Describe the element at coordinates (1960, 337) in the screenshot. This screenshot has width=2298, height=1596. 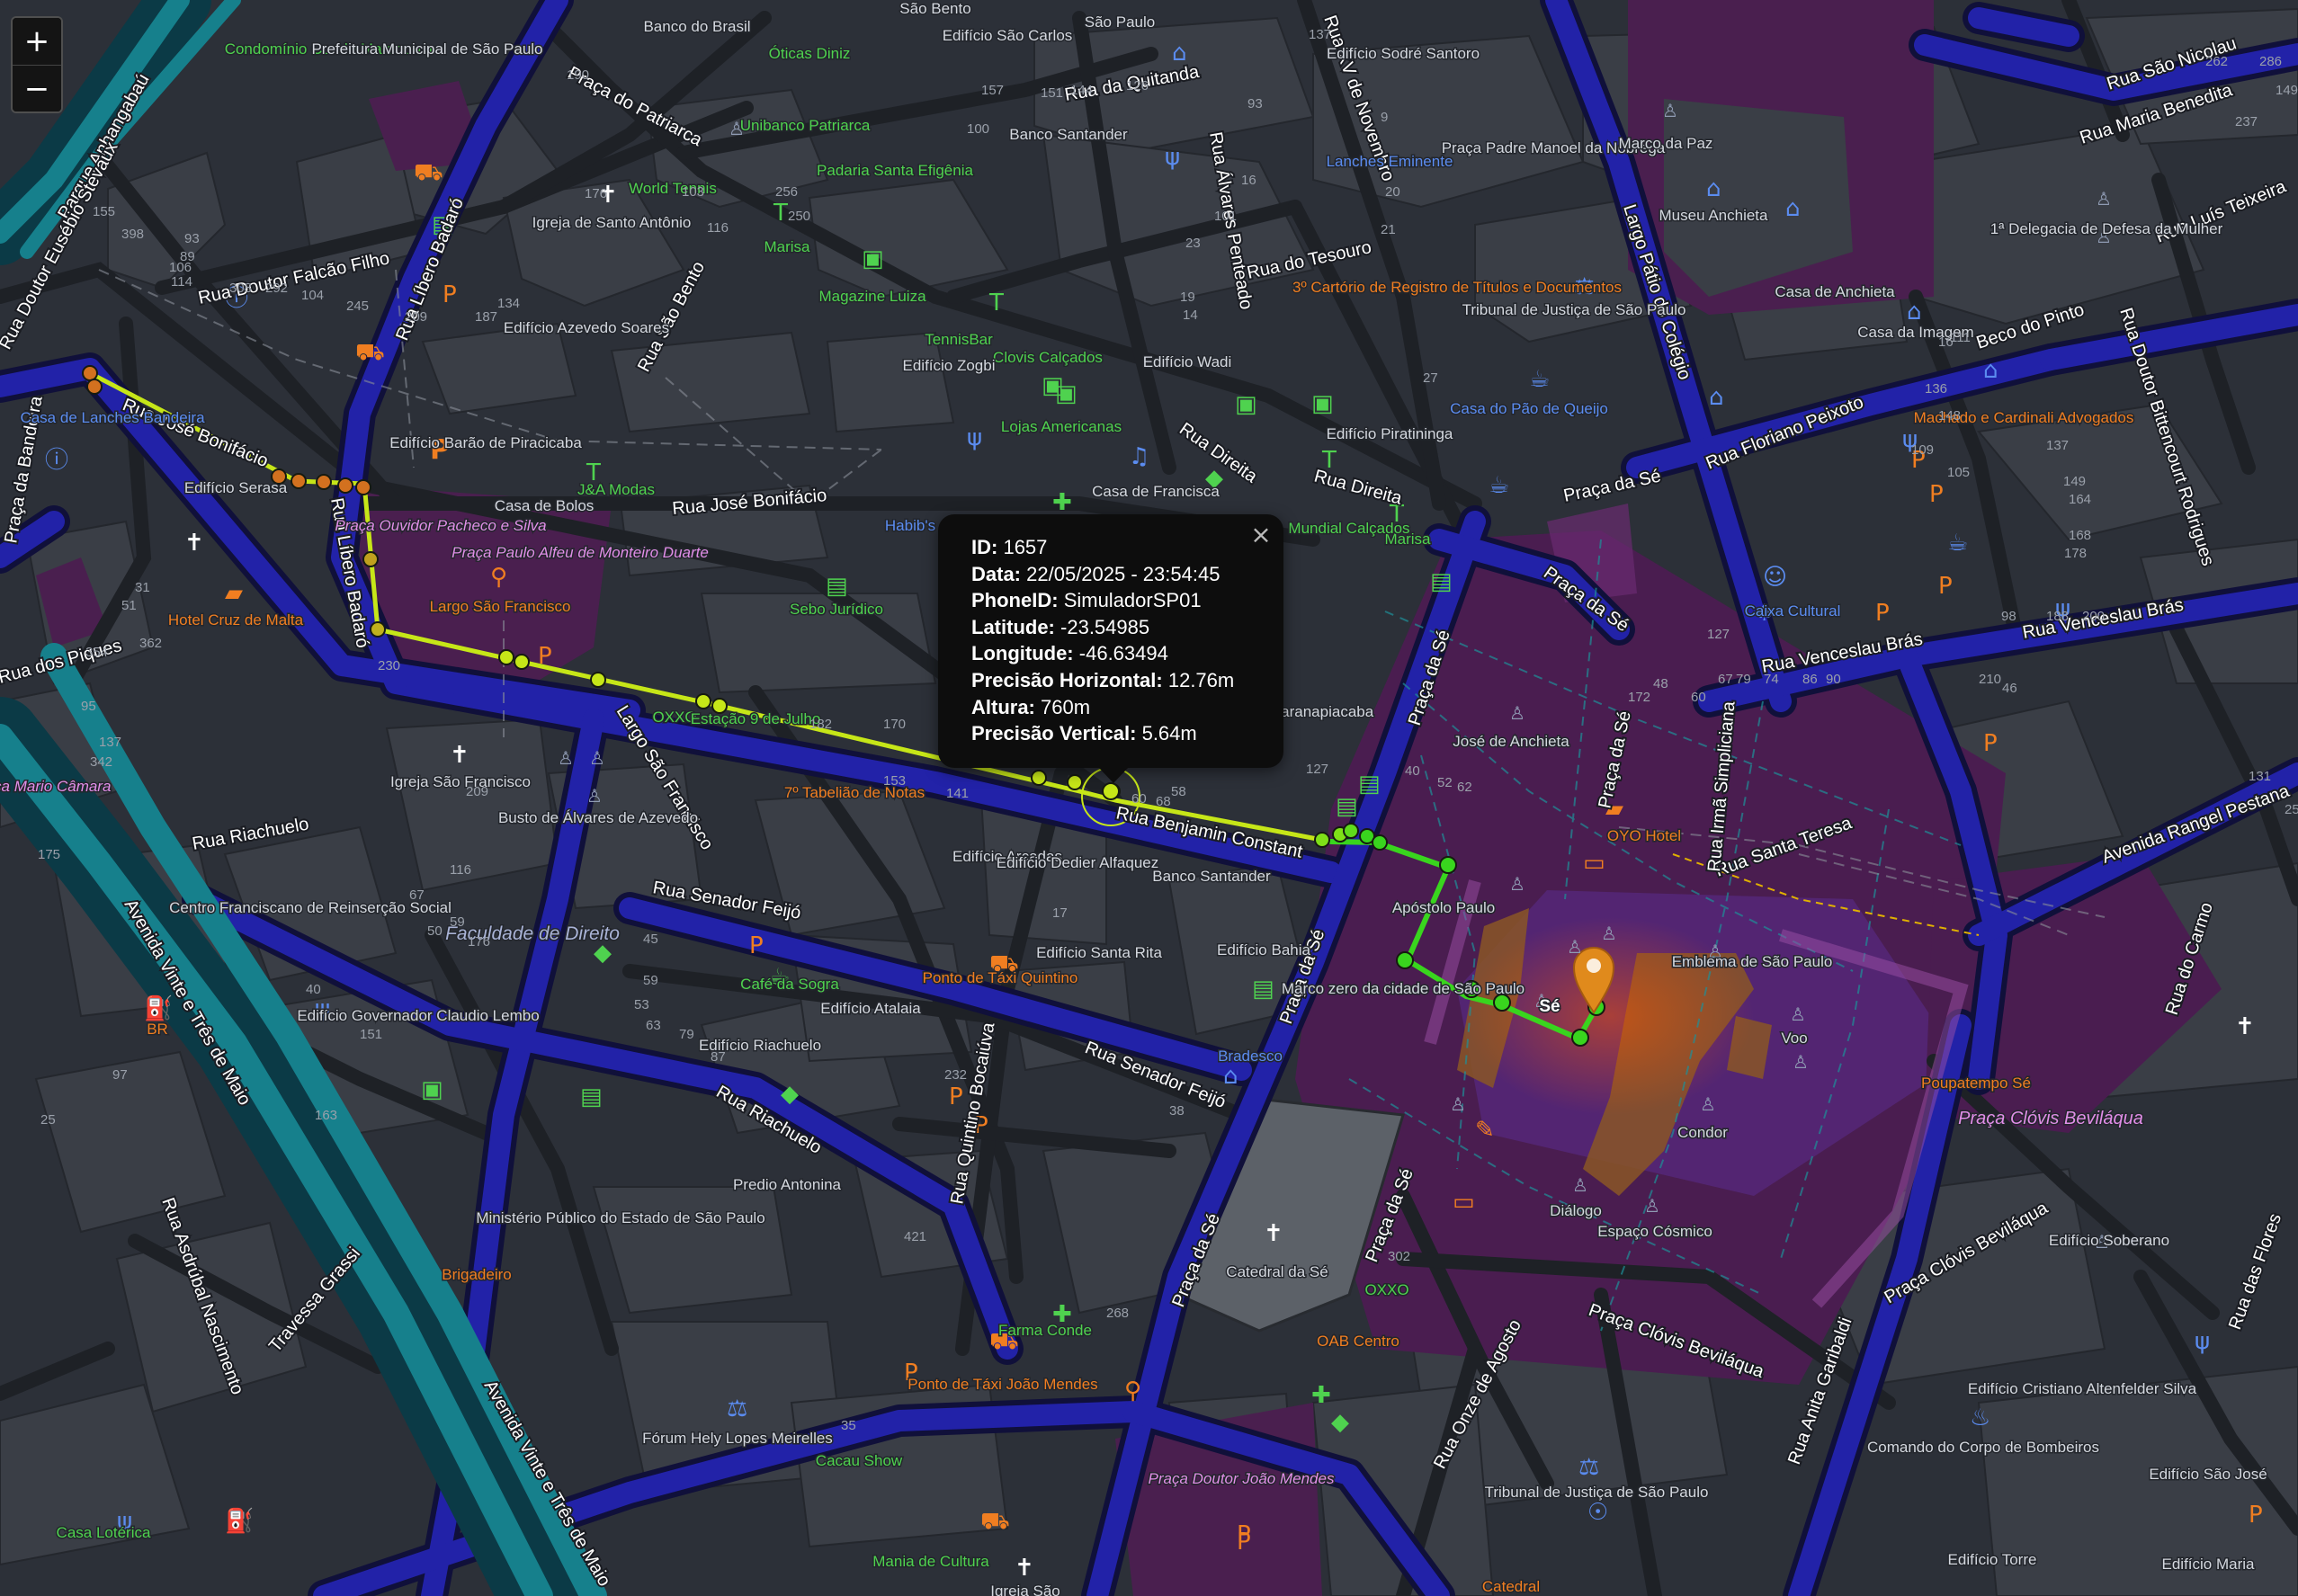
I see `house-number: 111` at that location.